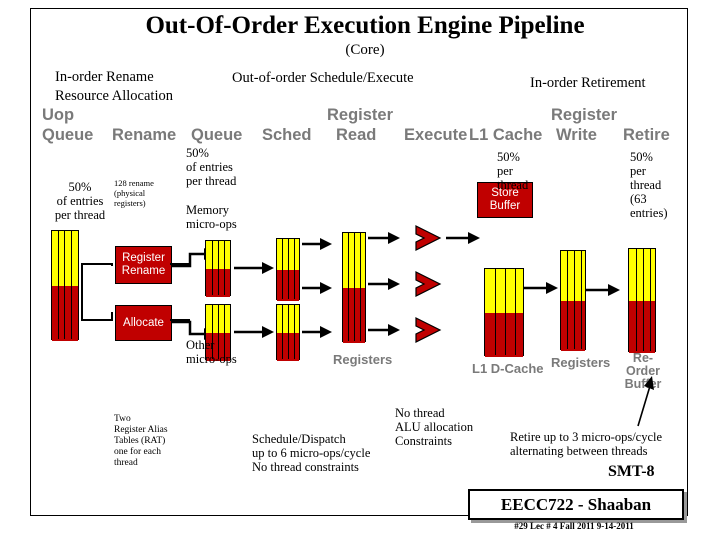  What do you see at coordinates (505, 206) in the screenshot?
I see `store-buffer-label-line2: Buffer` at bounding box center [505, 206].